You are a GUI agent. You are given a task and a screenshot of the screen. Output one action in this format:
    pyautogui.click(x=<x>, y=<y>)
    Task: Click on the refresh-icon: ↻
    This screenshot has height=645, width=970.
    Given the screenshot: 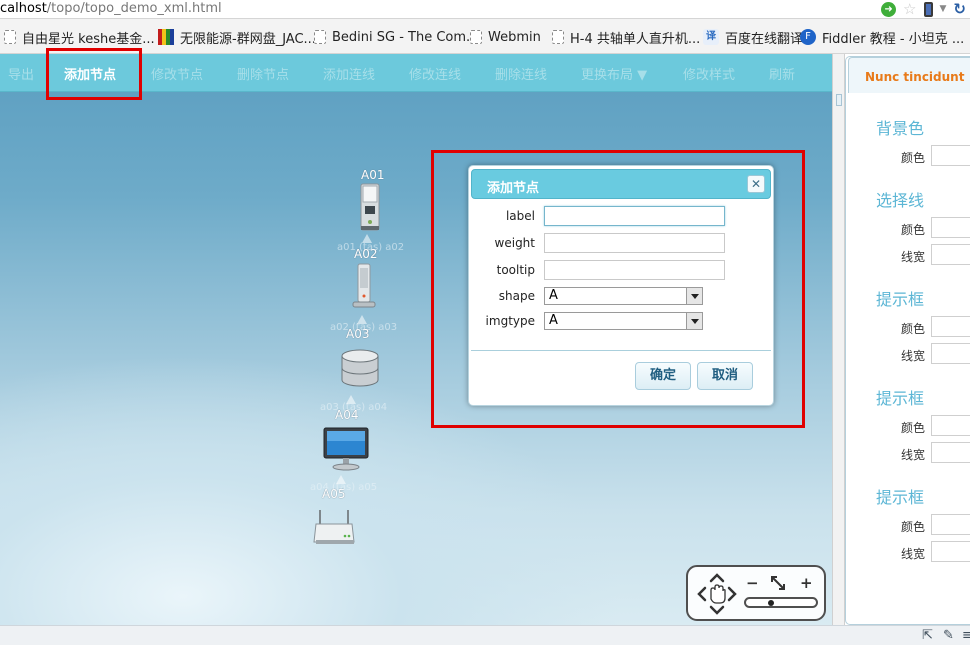 What is the action you would take?
    pyautogui.click(x=959, y=9)
    